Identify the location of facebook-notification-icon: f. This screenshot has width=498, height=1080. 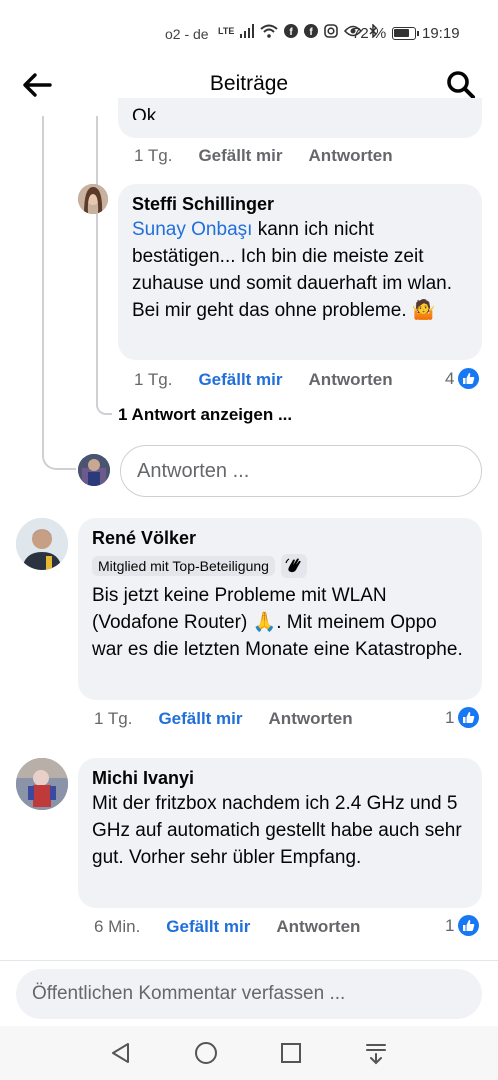
(291, 31).